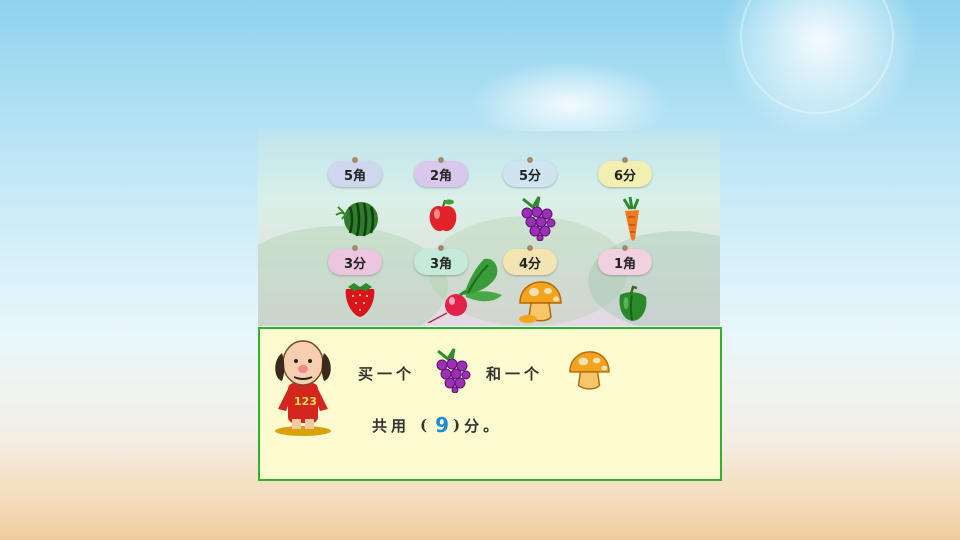 The height and width of the screenshot is (540, 960). What do you see at coordinates (355, 172) in the screenshot?
I see `price-tag: 5角` at bounding box center [355, 172].